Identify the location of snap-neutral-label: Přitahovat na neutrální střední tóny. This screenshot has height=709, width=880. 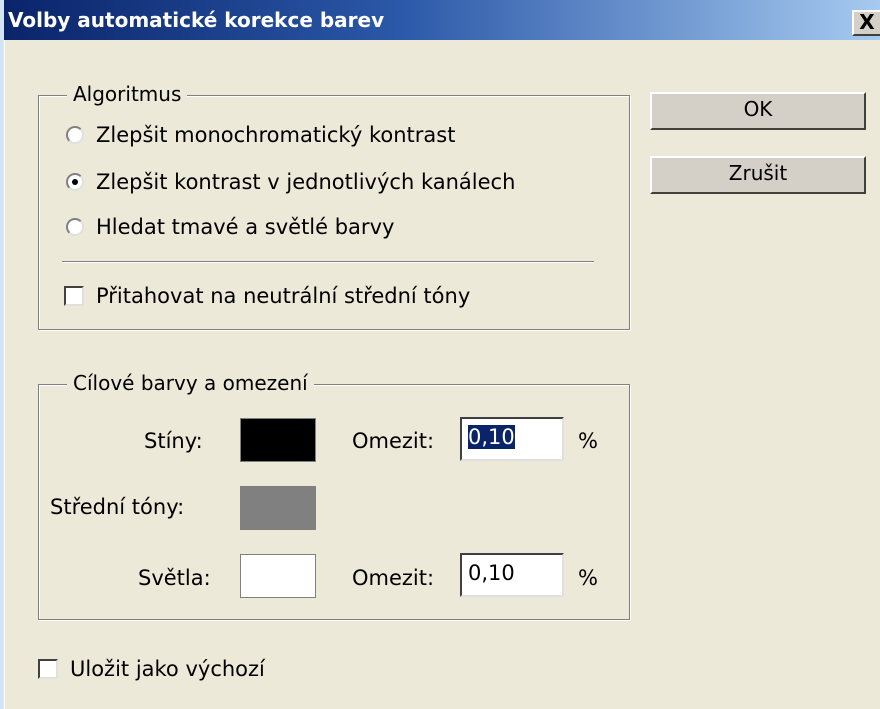
(283, 296).